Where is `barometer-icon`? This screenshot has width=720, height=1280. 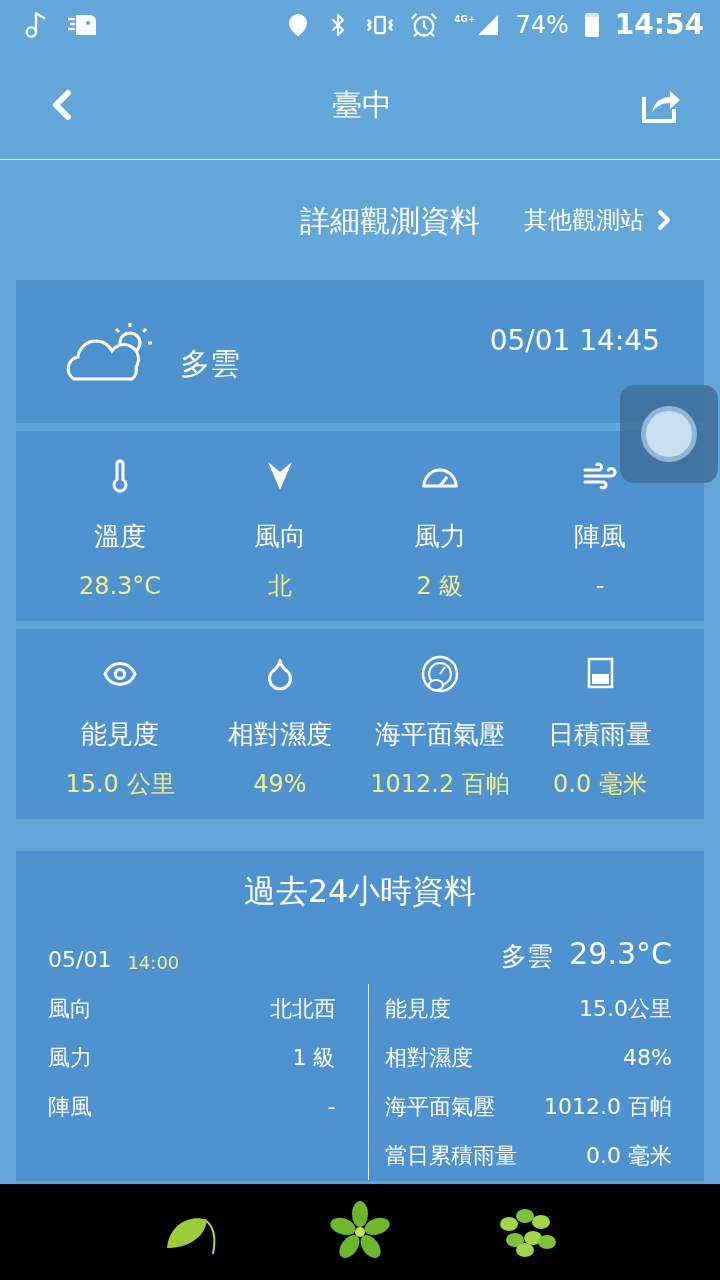
barometer-icon is located at coordinates (440, 674).